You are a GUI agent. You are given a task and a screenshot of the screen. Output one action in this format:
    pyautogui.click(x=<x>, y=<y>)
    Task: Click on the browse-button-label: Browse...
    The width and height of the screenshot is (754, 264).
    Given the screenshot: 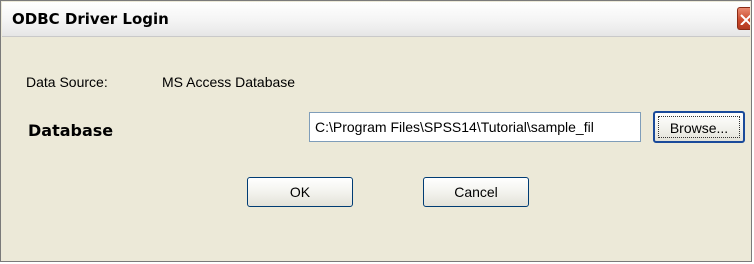 What is the action you would take?
    pyautogui.click(x=699, y=127)
    